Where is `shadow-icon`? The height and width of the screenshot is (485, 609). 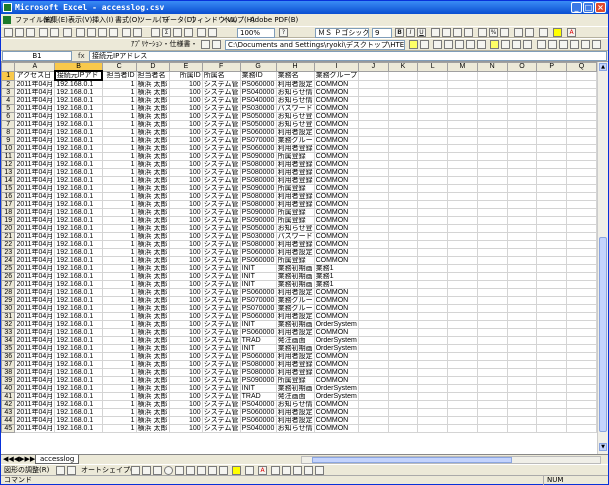
shadow-icon is located at coordinates (308, 470).